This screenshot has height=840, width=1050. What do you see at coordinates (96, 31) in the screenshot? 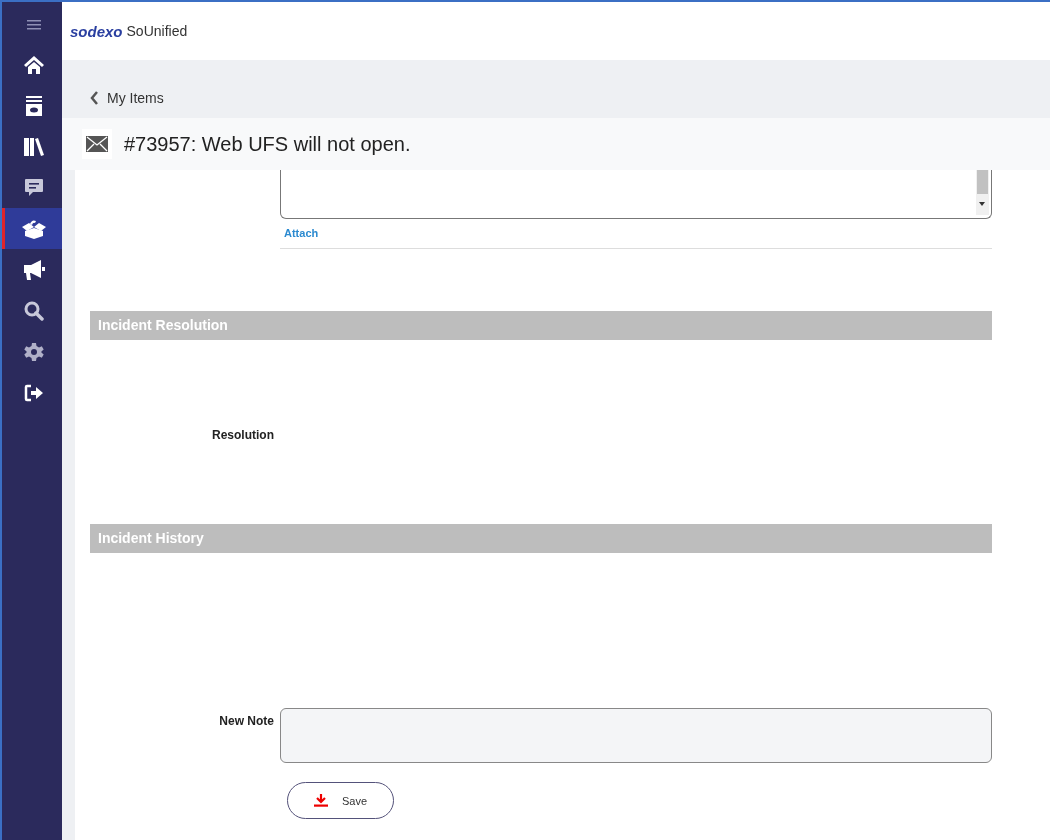
I see `logo: sodexo` at bounding box center [96, 31].